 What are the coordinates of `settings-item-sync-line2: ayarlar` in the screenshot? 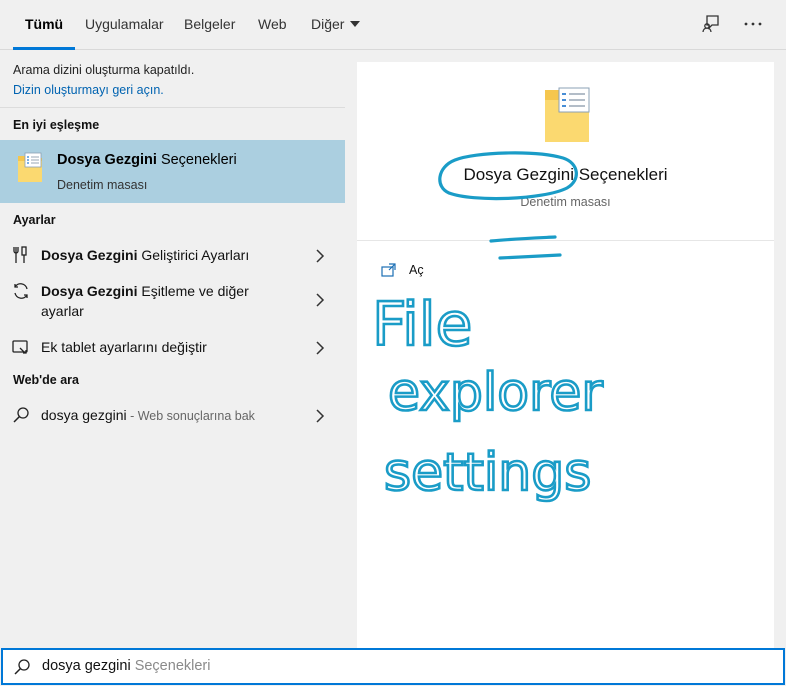 It's located at (62, 311).